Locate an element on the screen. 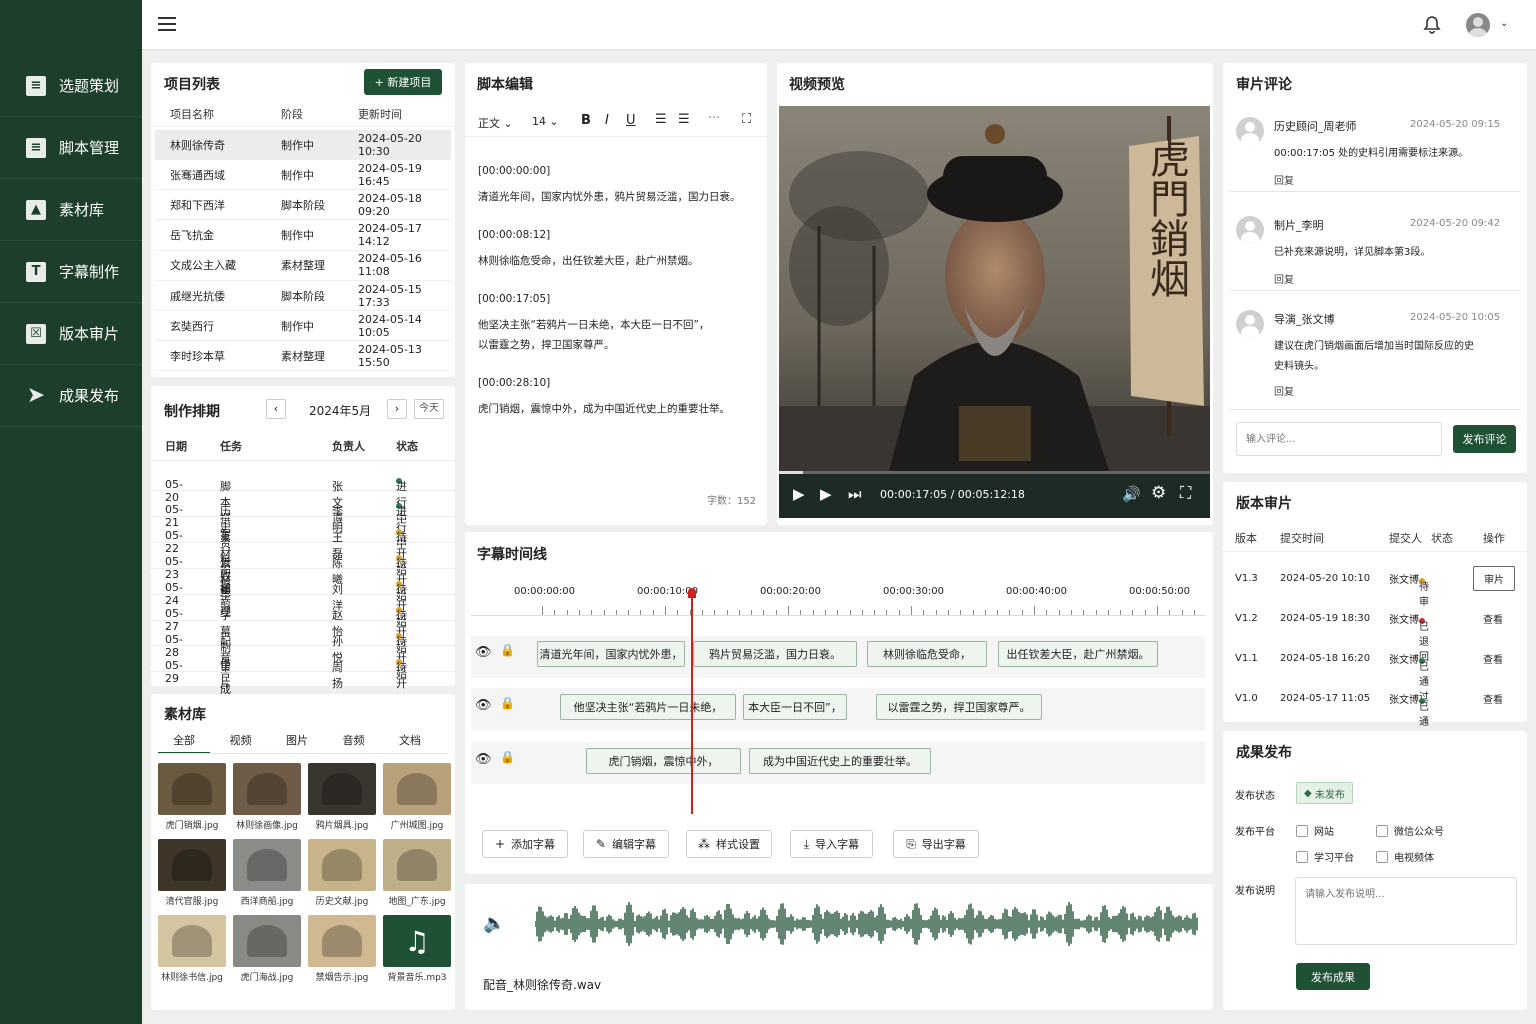  table-row: 05-29审片评估周扬待开始 is located at coordinates (303, 684).